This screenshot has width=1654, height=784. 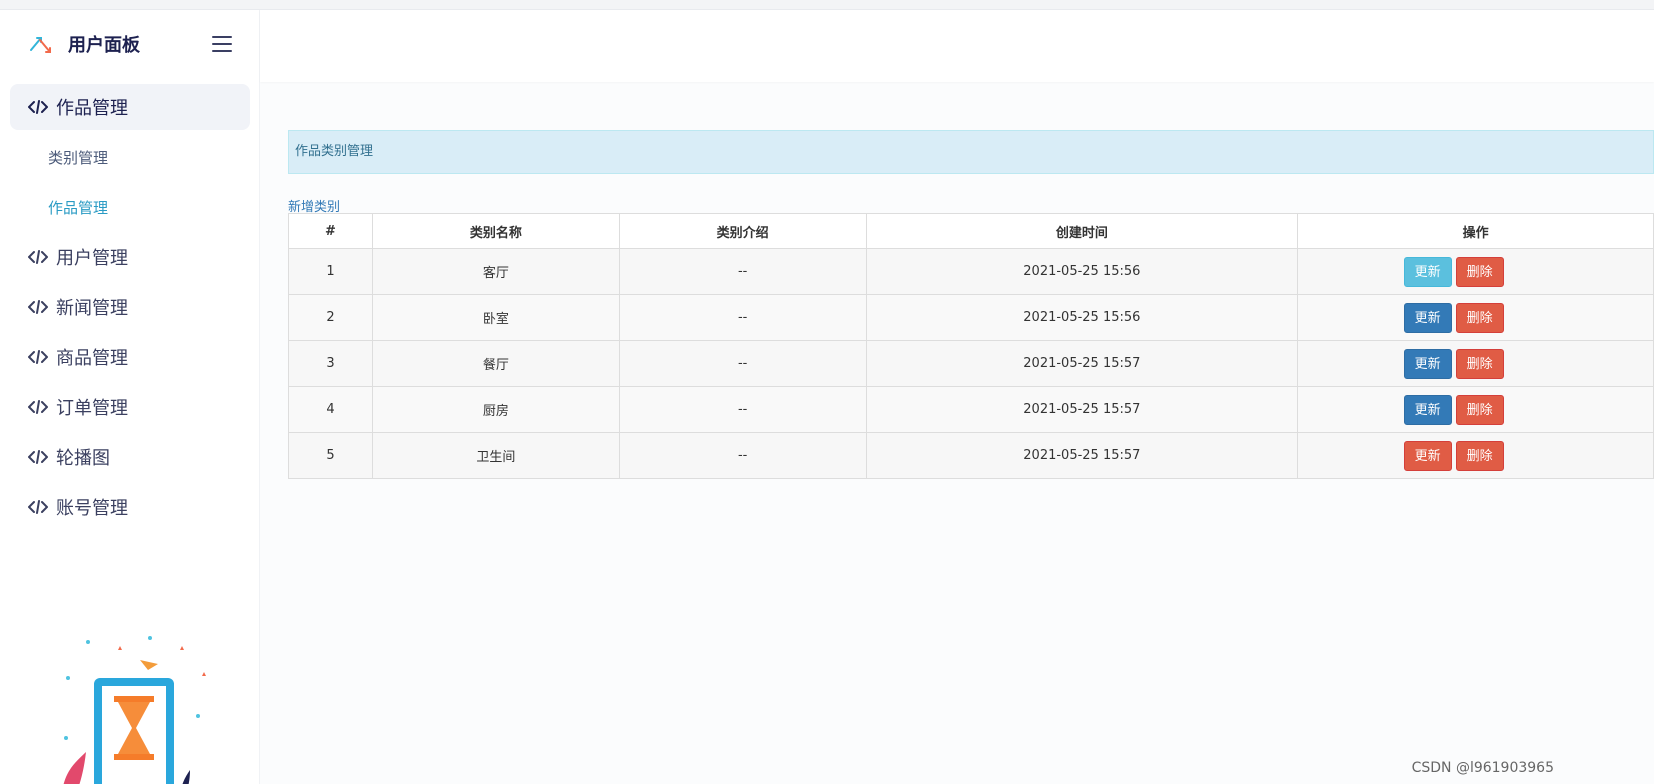 What do you see at coordinates (92, 408) in the screenshot?
I see `sidebar-item-label: 订单管理` at bounding box center [92, 408].